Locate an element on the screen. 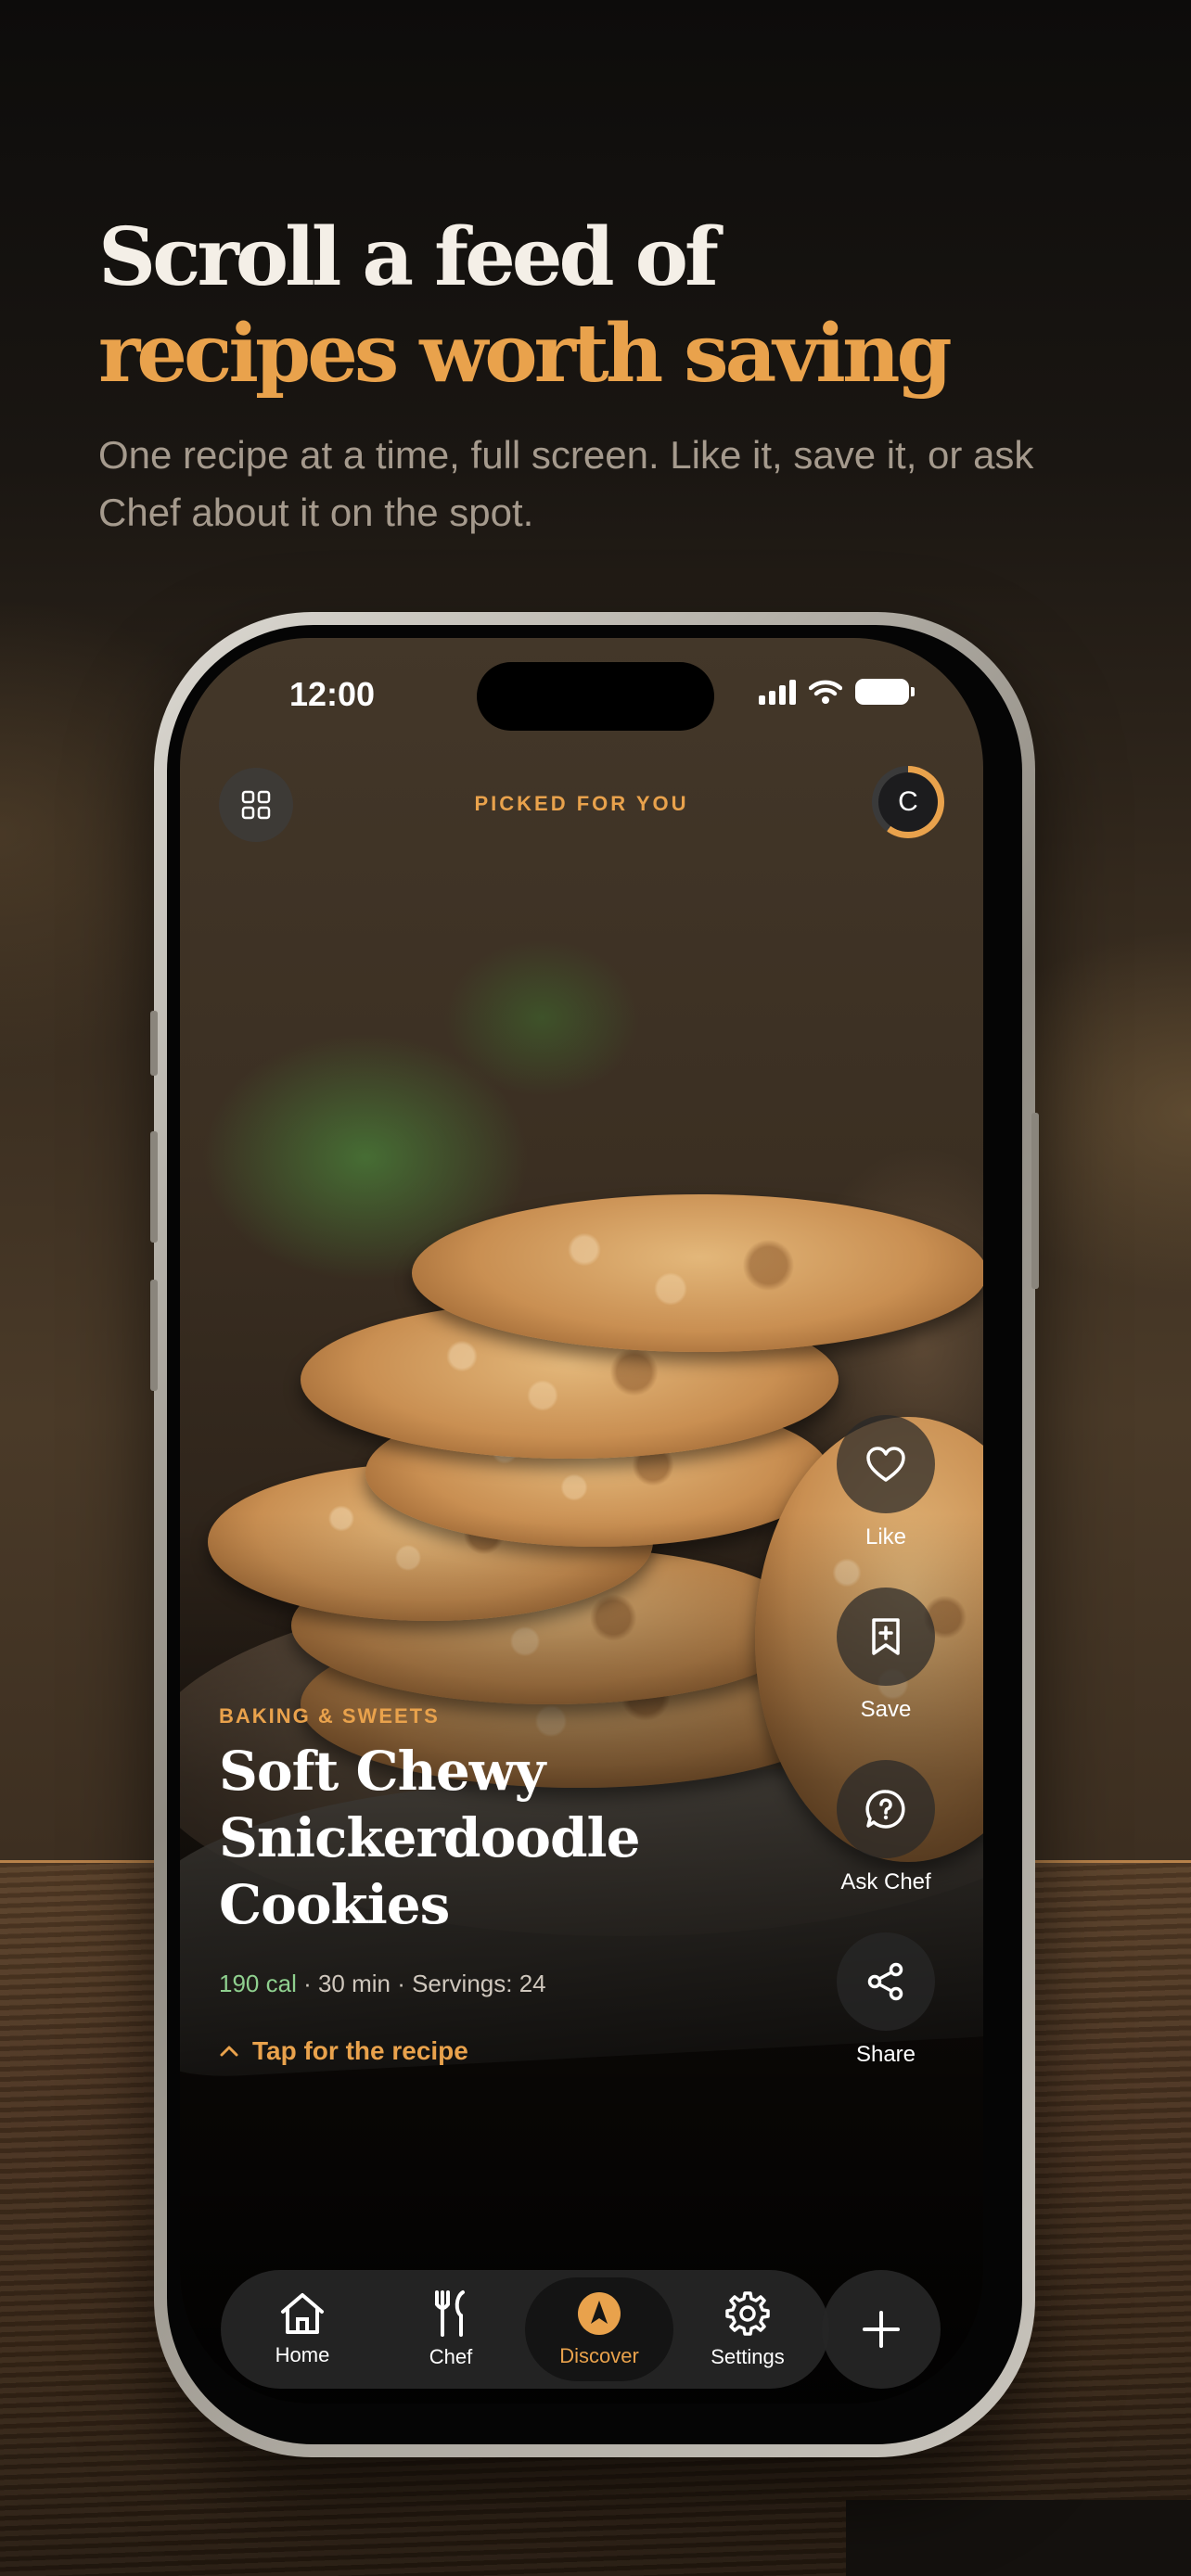 This screenshot has width=1191, height=2576. power-button is located at coordinates (1035, 1201).